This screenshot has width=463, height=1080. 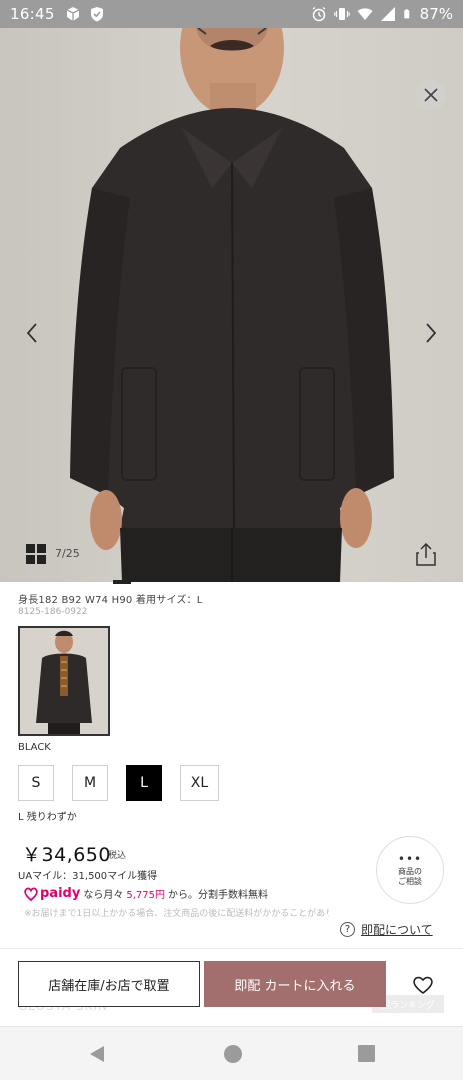 What do you see at coordinates (199, 783) in the screenshot?
I see `size-option-xl: XL` at bounding box center [199, 783].